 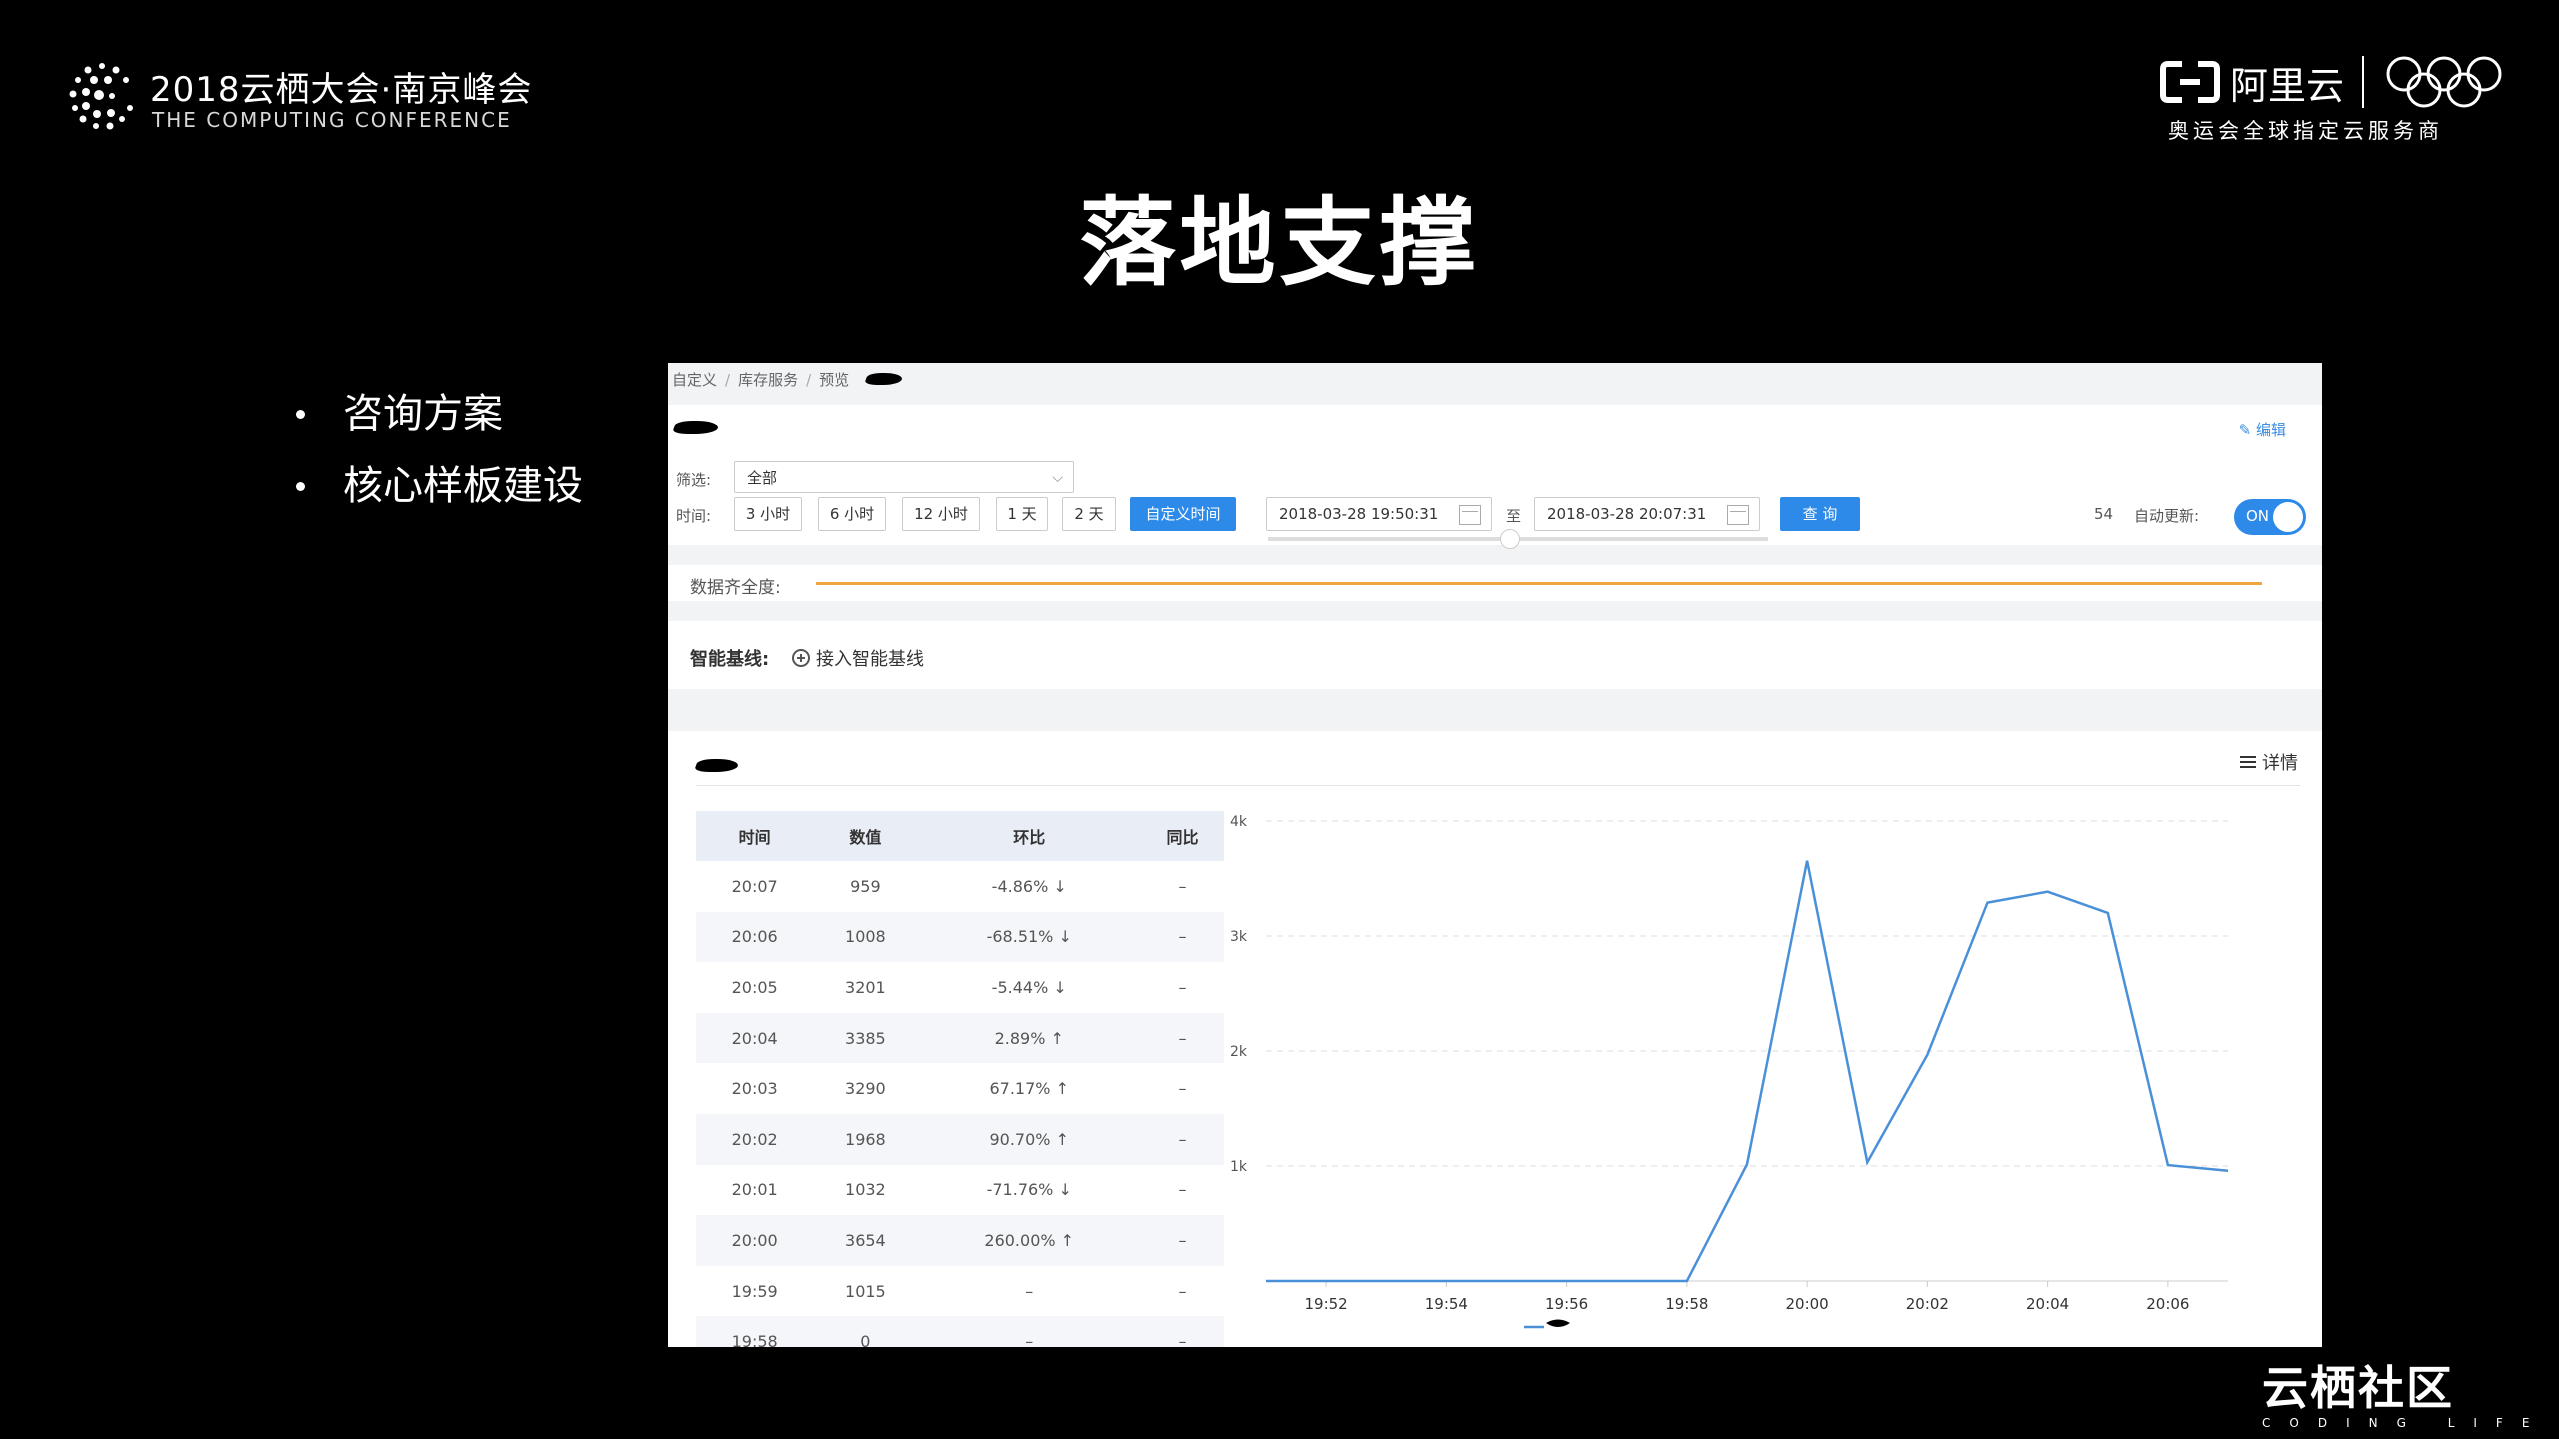 I want to click on edit-link: ✎ 编辑, so click(x=2262, y=429).